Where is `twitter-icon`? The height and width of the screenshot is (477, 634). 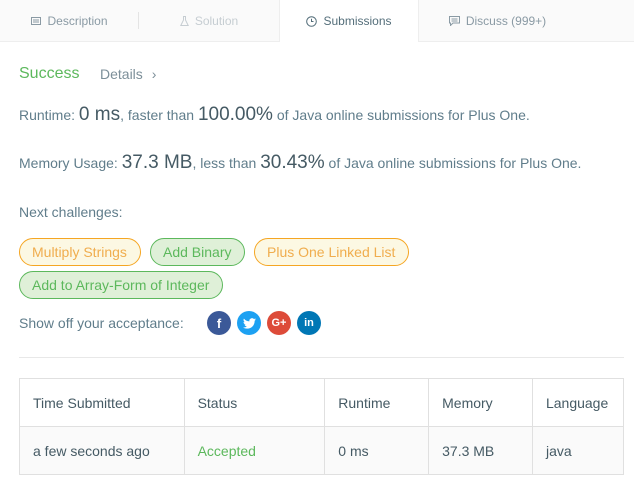
twitter-icon is located at coordinates (249, 323).